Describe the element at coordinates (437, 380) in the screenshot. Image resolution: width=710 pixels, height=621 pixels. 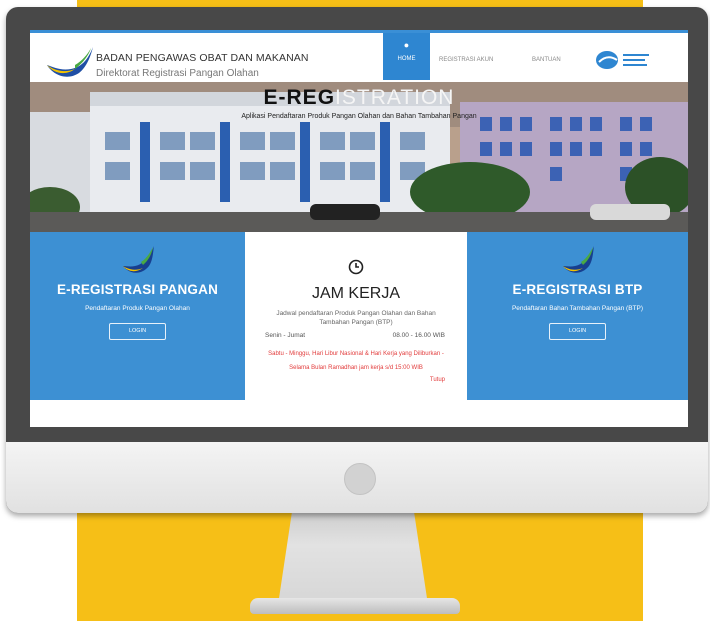
I see `jam-kerja-closed: Tutup` at that location.